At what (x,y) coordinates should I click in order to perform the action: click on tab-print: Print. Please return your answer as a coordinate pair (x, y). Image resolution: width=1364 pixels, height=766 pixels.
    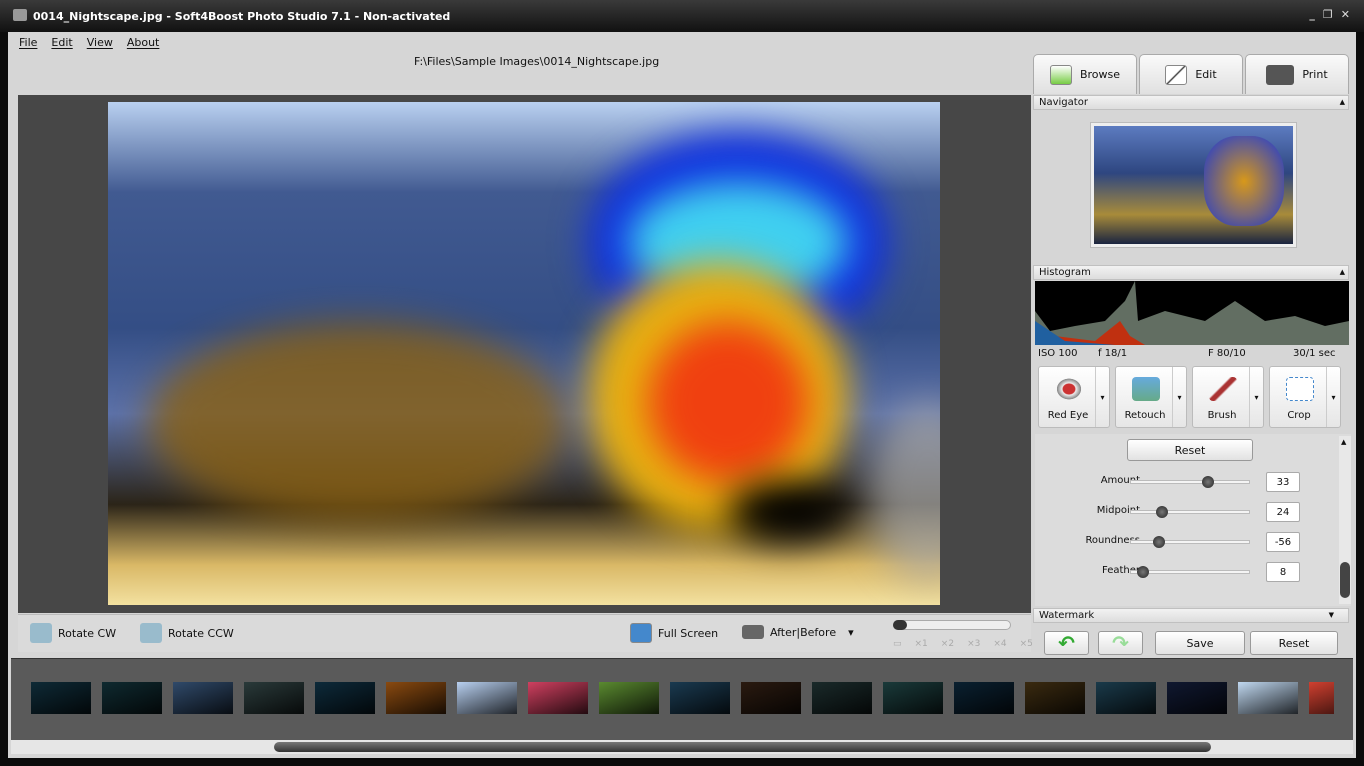
    Looking at the image, I should click on (1297, 74).